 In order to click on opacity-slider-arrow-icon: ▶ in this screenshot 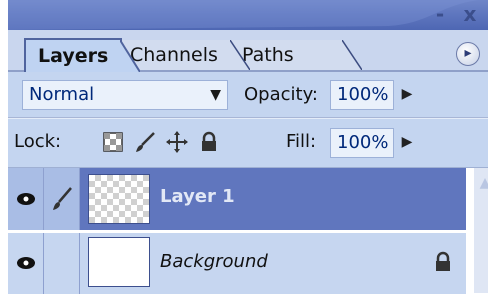, I will do `click(407, 94)`.